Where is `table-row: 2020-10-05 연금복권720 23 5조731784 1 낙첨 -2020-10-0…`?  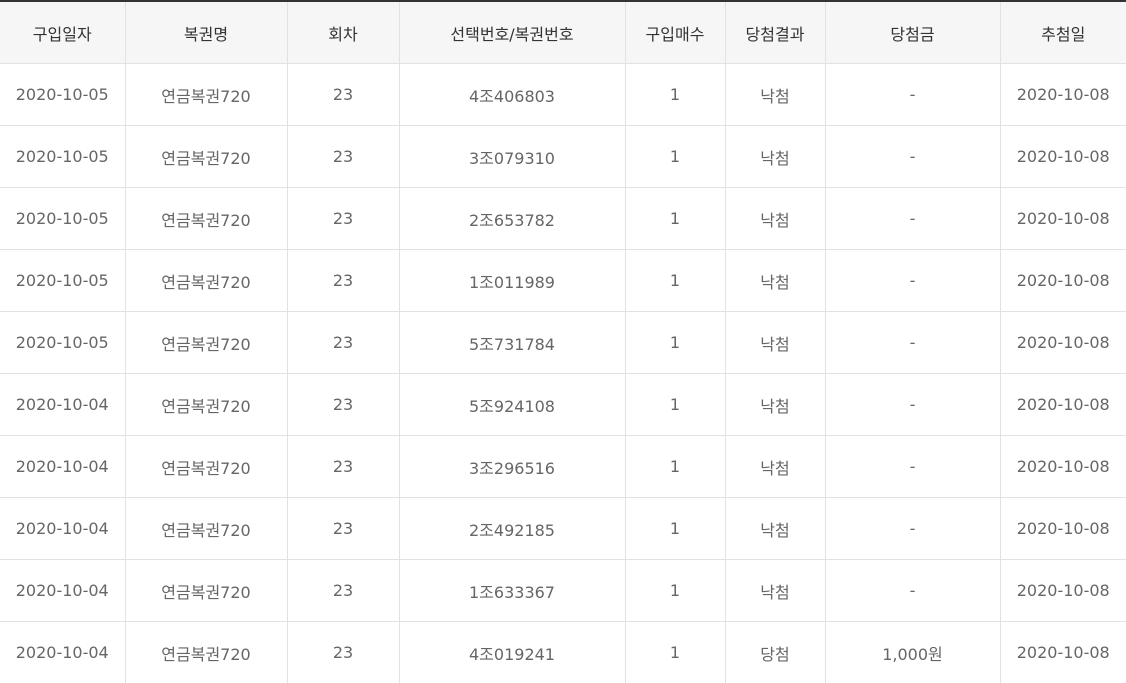
table-row: 2020-10-05 연금복권720 23 5조731784 1 낙첨 -2020-10-0… is located at coordinates (563, 342).